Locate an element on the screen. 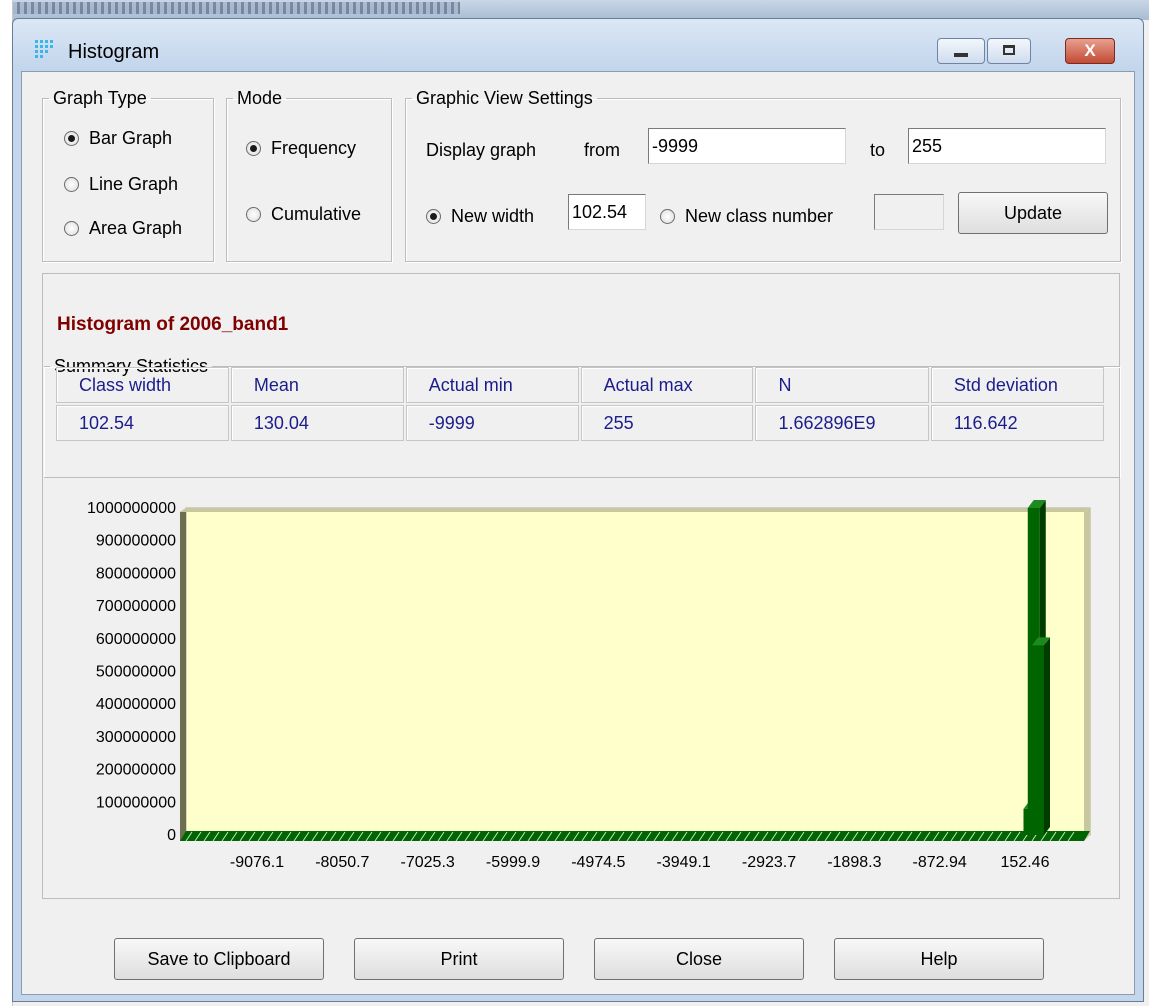  maximize-button is located at coordinates (1009, 51).